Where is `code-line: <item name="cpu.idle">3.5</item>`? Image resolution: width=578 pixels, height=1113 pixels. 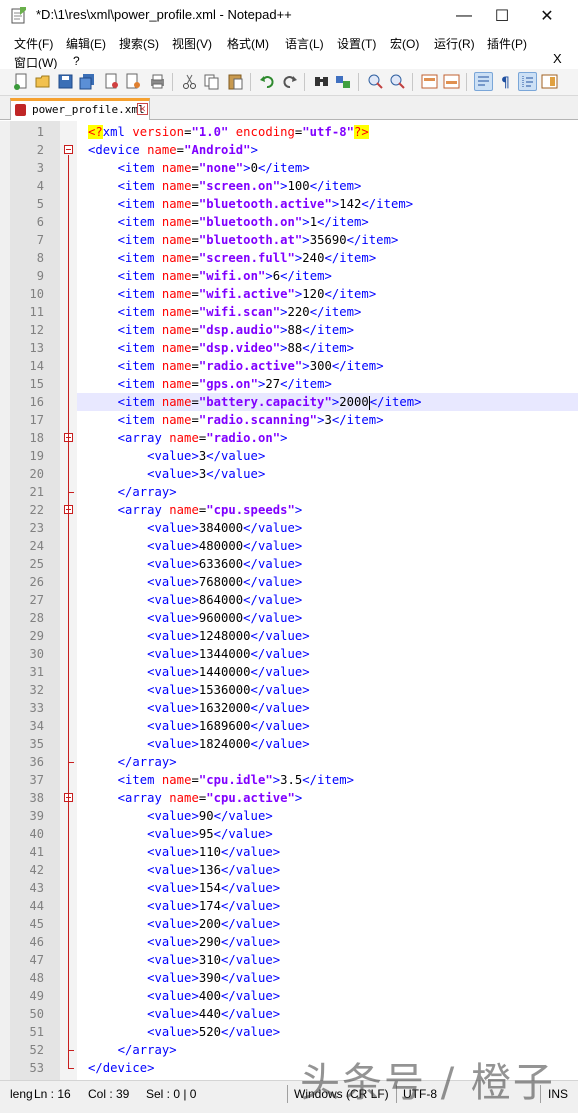
code-line: <item name="cpu.idle">3.5</item> is located at coordinates (221, 780).